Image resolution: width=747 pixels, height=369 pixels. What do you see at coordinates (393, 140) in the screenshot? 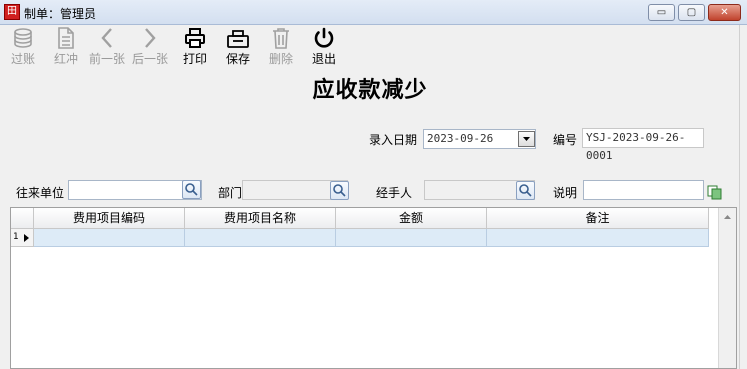
I see `entry-date-label: 录入日期` at bounding box center [393, 140].